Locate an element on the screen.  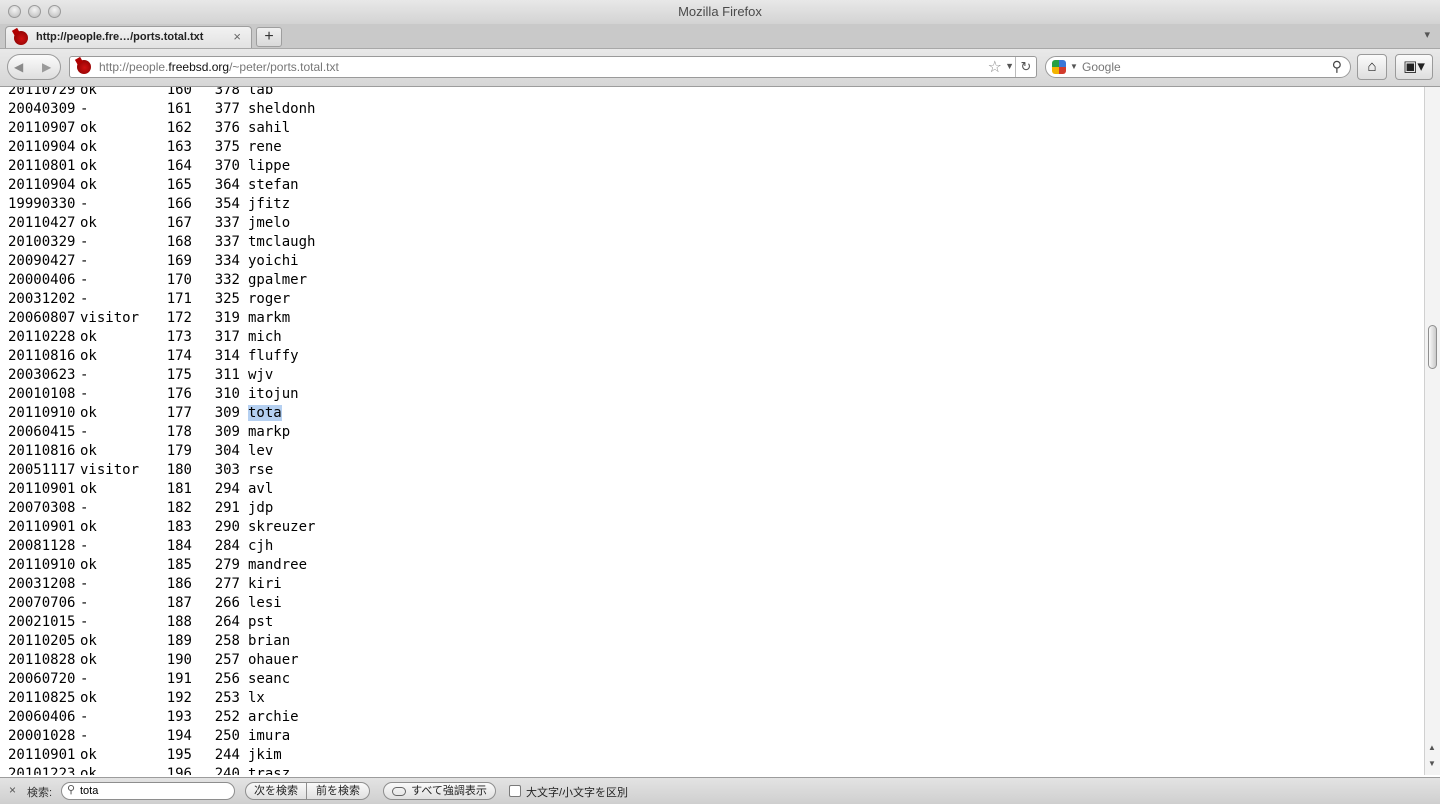
home-button: ⌂ is located at coordinates (1372, 67).